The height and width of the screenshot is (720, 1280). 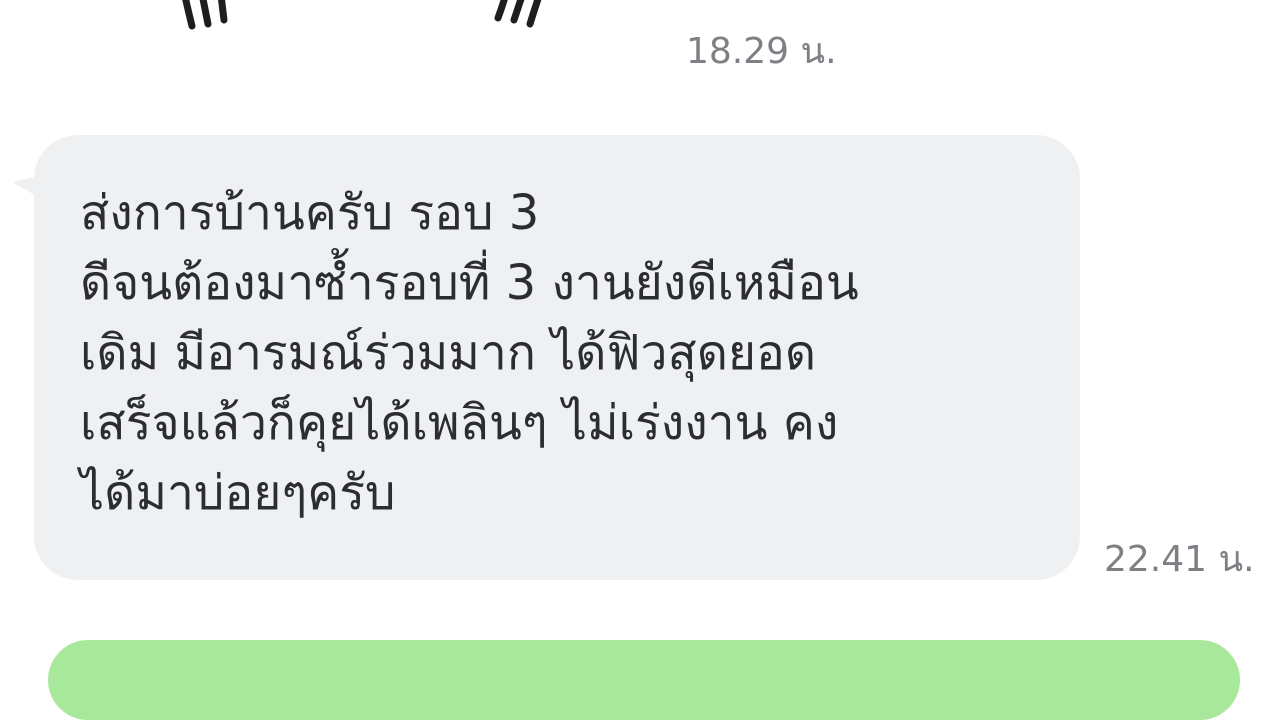 I want to click on message-line: เดิม มีอารมณ์ร่วมมาก ได้ฟิวสุดยอด, so click(x=448, y=353).